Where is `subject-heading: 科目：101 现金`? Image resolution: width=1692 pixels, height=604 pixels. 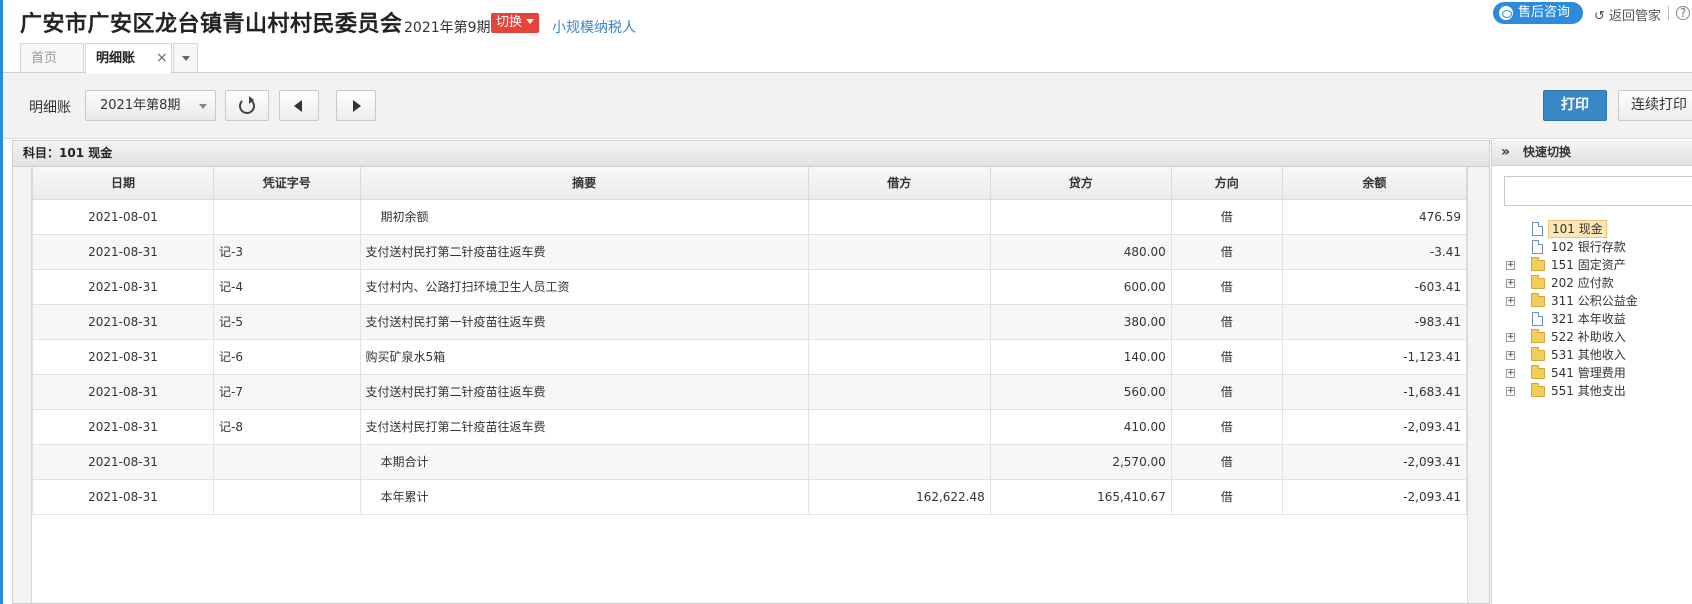
subject-heading: 科目：101 现金 is located at coordinates (751, 154).